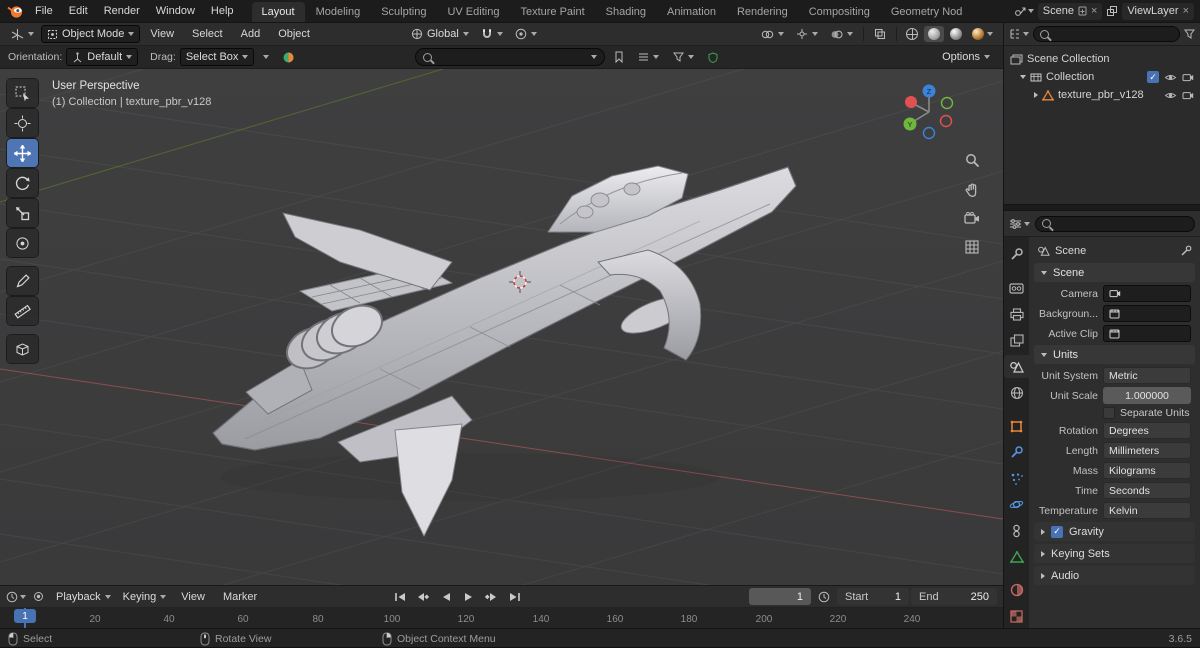 Image resolution: width=1200 pixels, height=648 pixels. Describe the element at coordinates (972, 189) in the screenshot. I see `pan-hand-icon` at that location.